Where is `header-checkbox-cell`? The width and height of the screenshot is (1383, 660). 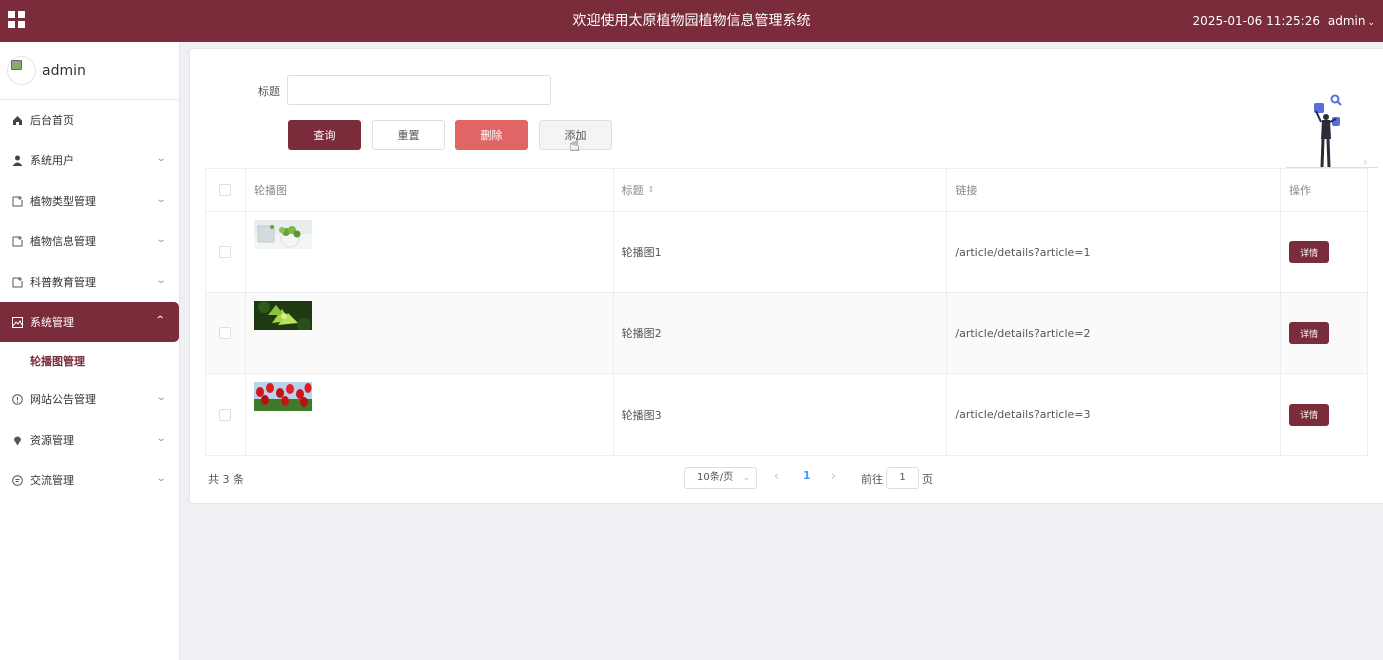
header-checkbox-cell is located at coordinates (226, 190).